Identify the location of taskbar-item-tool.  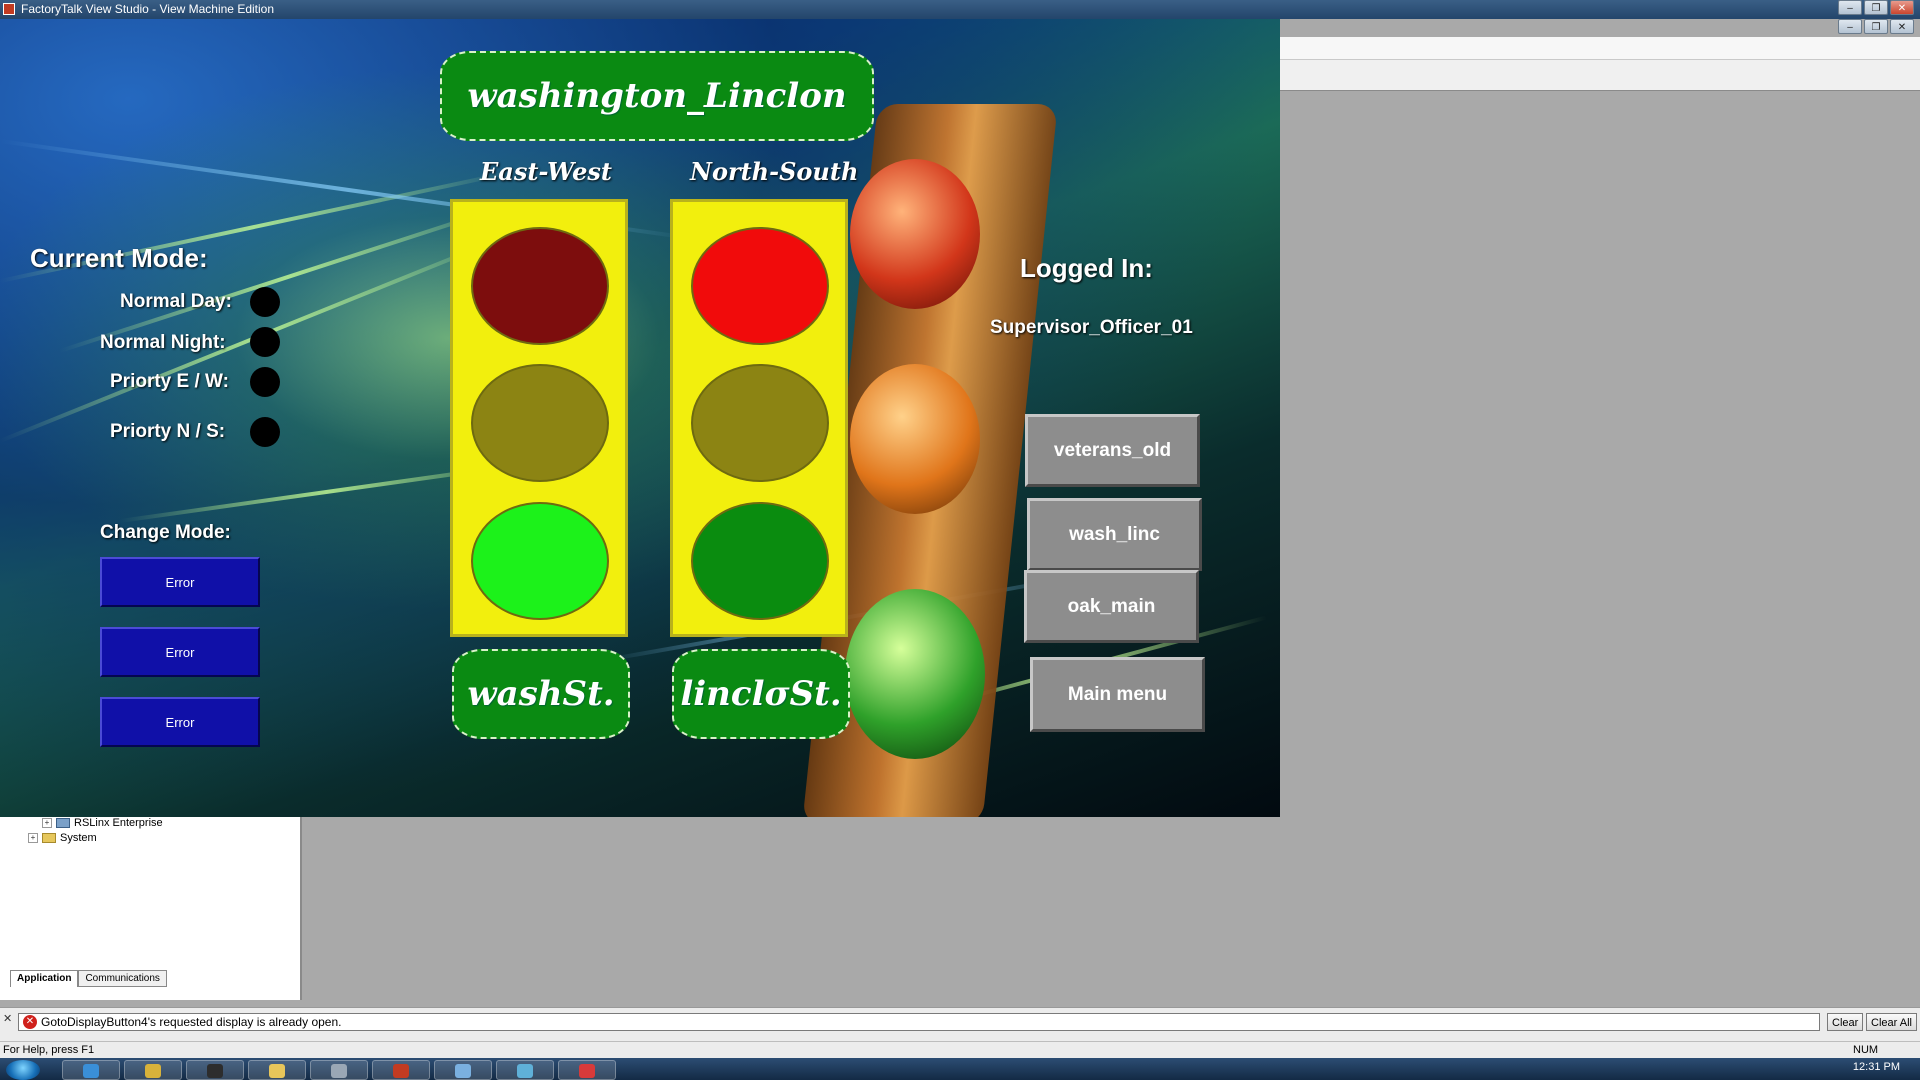
(153, 1070).